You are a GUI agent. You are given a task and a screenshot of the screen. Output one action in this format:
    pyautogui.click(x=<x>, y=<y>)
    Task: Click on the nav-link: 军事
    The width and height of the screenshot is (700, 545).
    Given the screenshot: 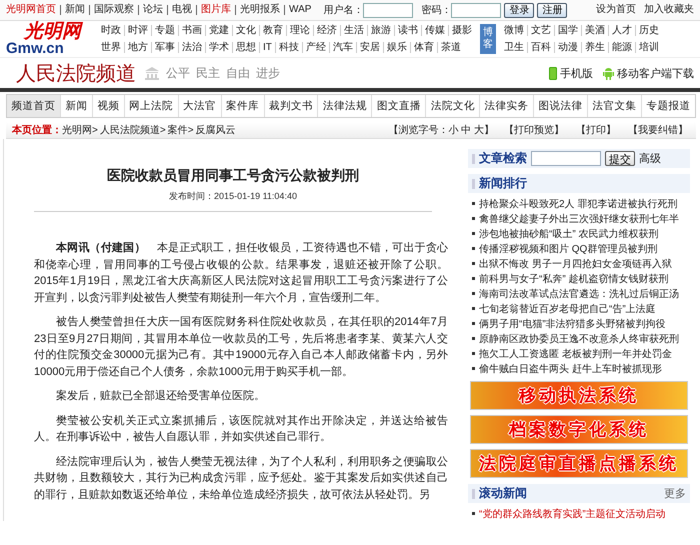 What is the action you would take?
    pyautogui.click(x=164, y=47)
    